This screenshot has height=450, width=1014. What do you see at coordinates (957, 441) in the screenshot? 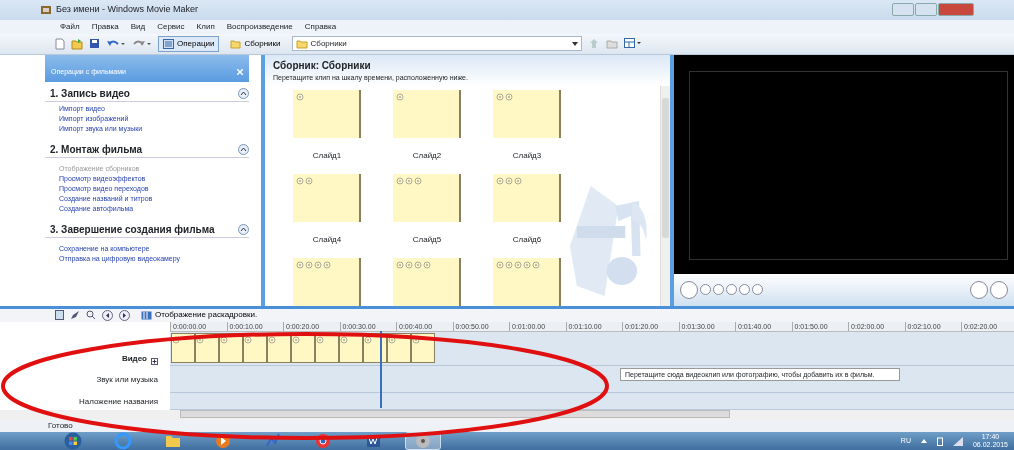
I see `signal-icon` at bounding box center [957, 441].